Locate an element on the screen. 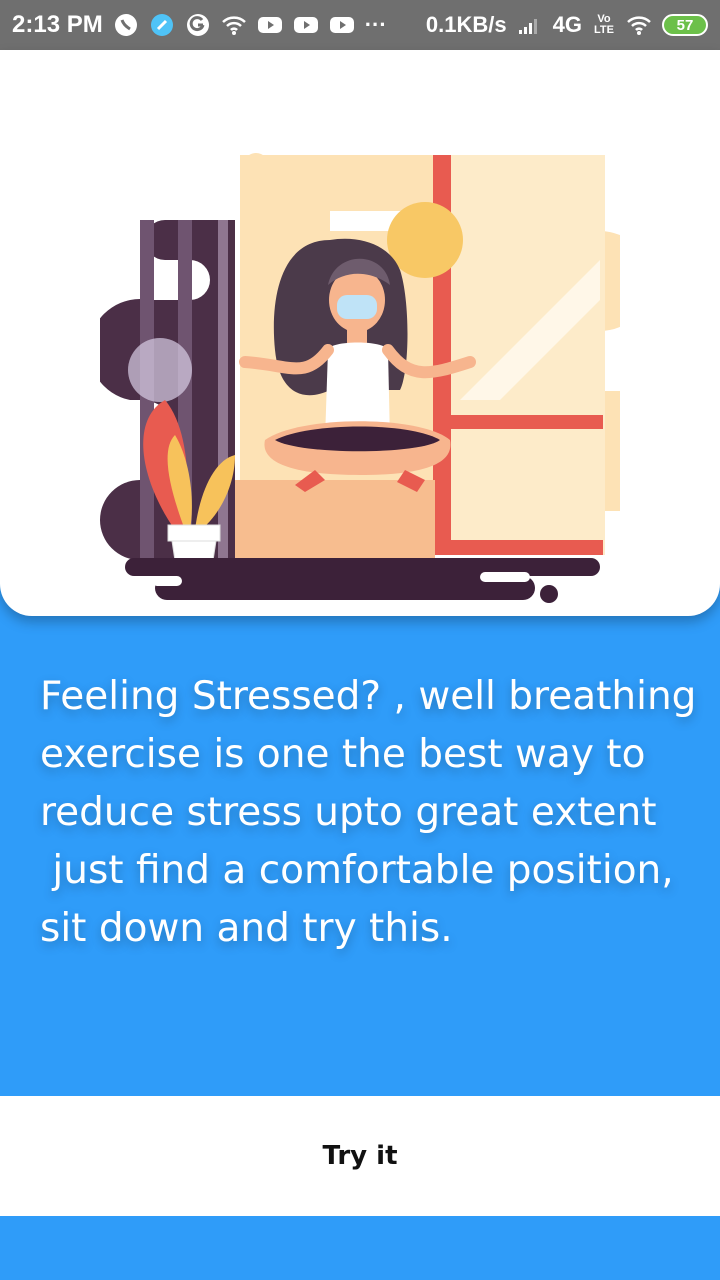 This screenshot has height=1280, width=720. status-time: 2:13 PM is located at coordinates (57, 24).